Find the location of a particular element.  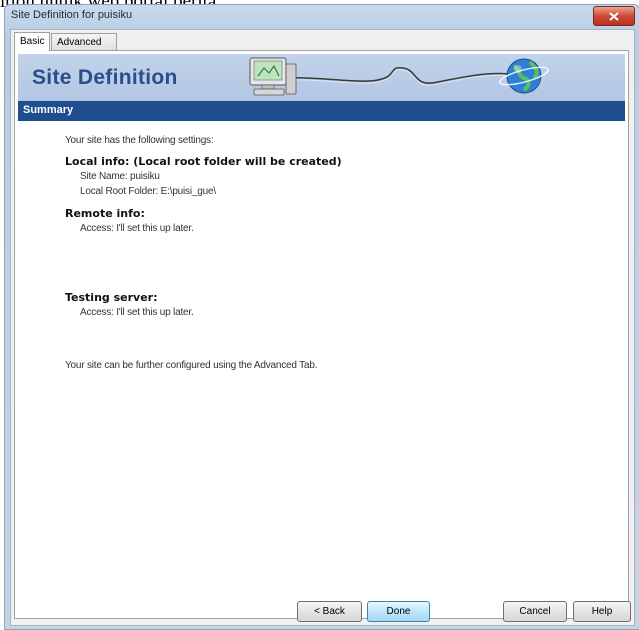

remote-access-text: Access: I'll set this up later. is located at coordinates (137, 228).